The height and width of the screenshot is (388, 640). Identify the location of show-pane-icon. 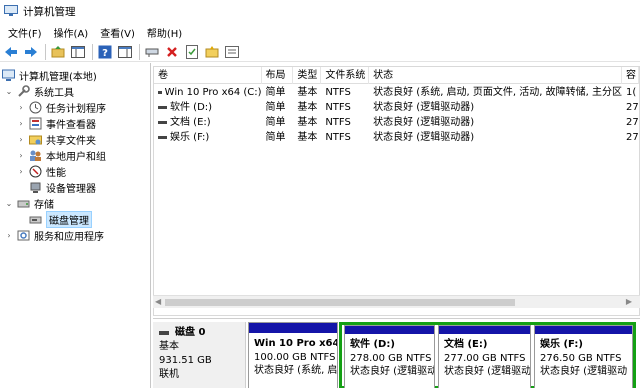
(125, 52).